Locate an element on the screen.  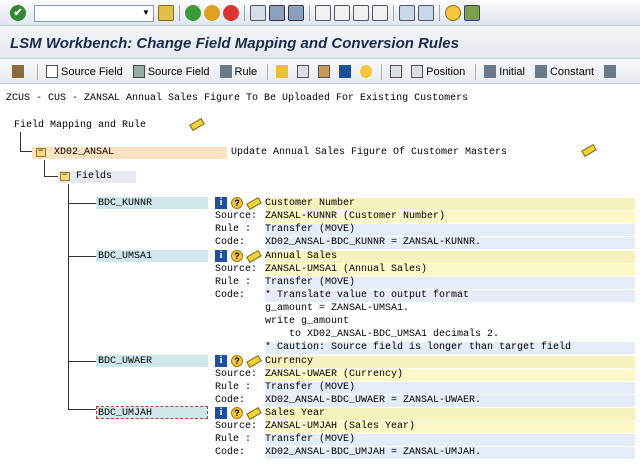
source-value: ZANSAL-UWAER (Currency) is located at coordinates (450, 375).